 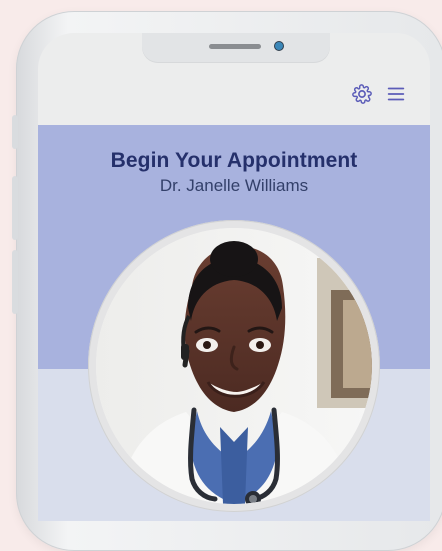 I want to click on gear-icon, so click(x=362, y=94).